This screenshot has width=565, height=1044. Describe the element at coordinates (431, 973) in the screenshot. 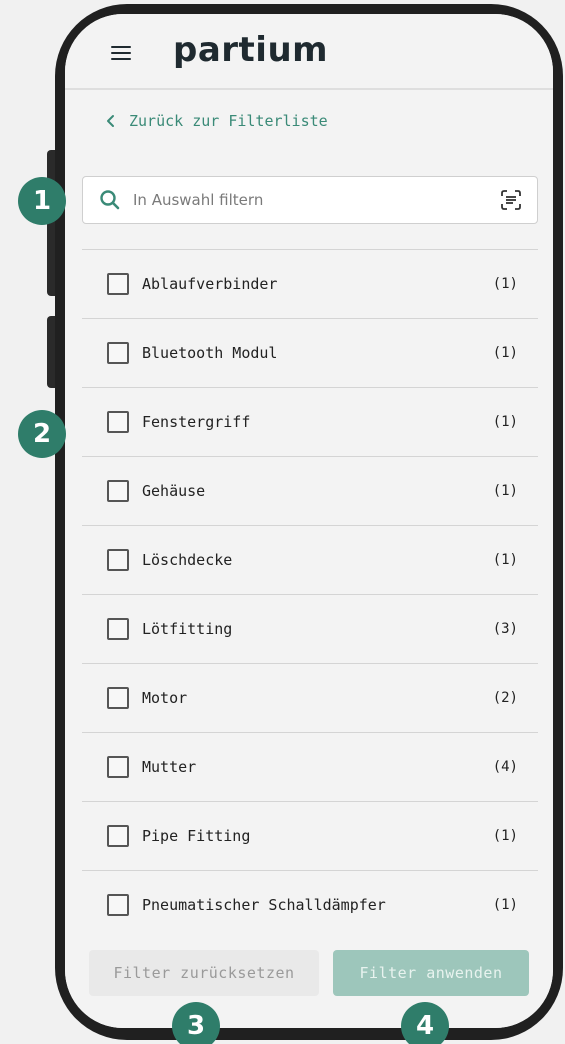

I see `apply-filter-button: Filter anwenden` at that location.